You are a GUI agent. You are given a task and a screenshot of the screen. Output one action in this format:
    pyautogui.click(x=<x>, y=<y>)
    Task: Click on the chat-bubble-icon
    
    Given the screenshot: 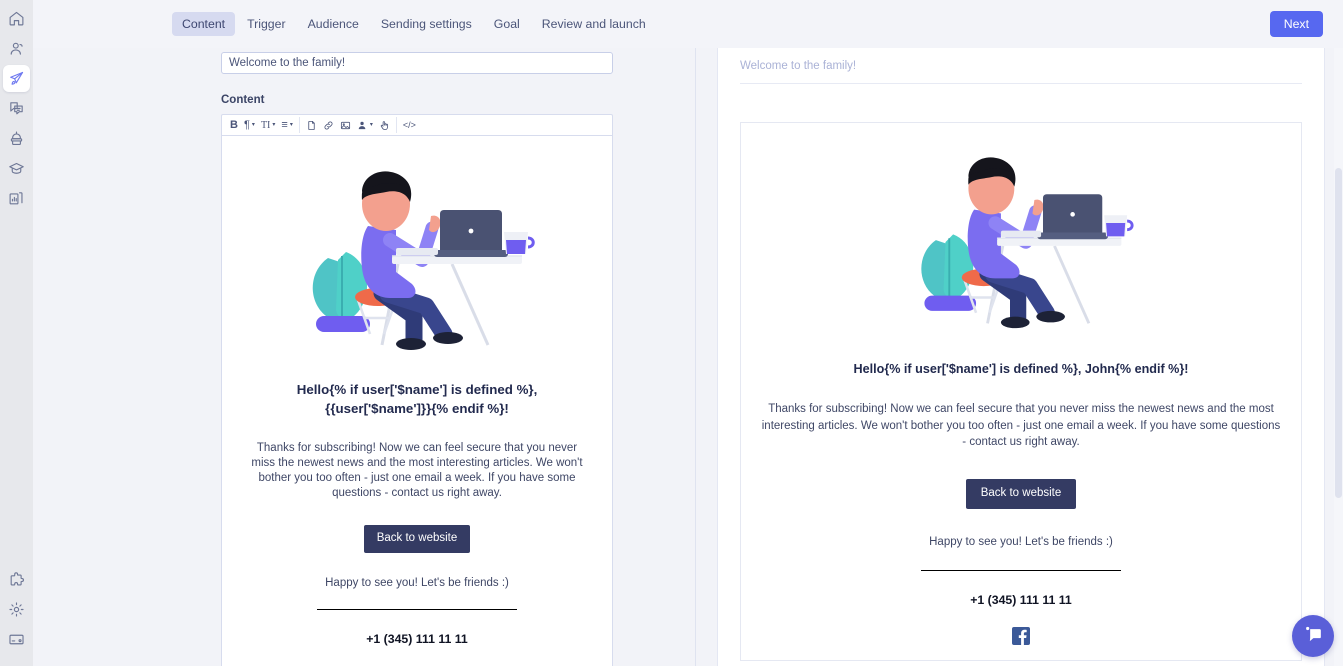 What is the action you would take?
    pyautogui.click(x=1313, y=636)
    